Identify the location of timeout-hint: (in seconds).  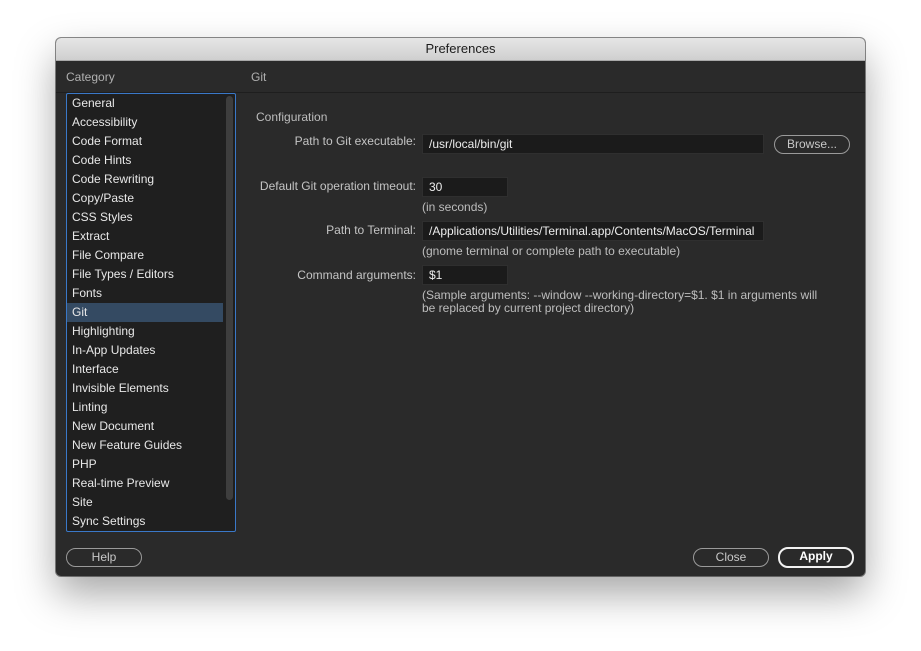
(455, 207).